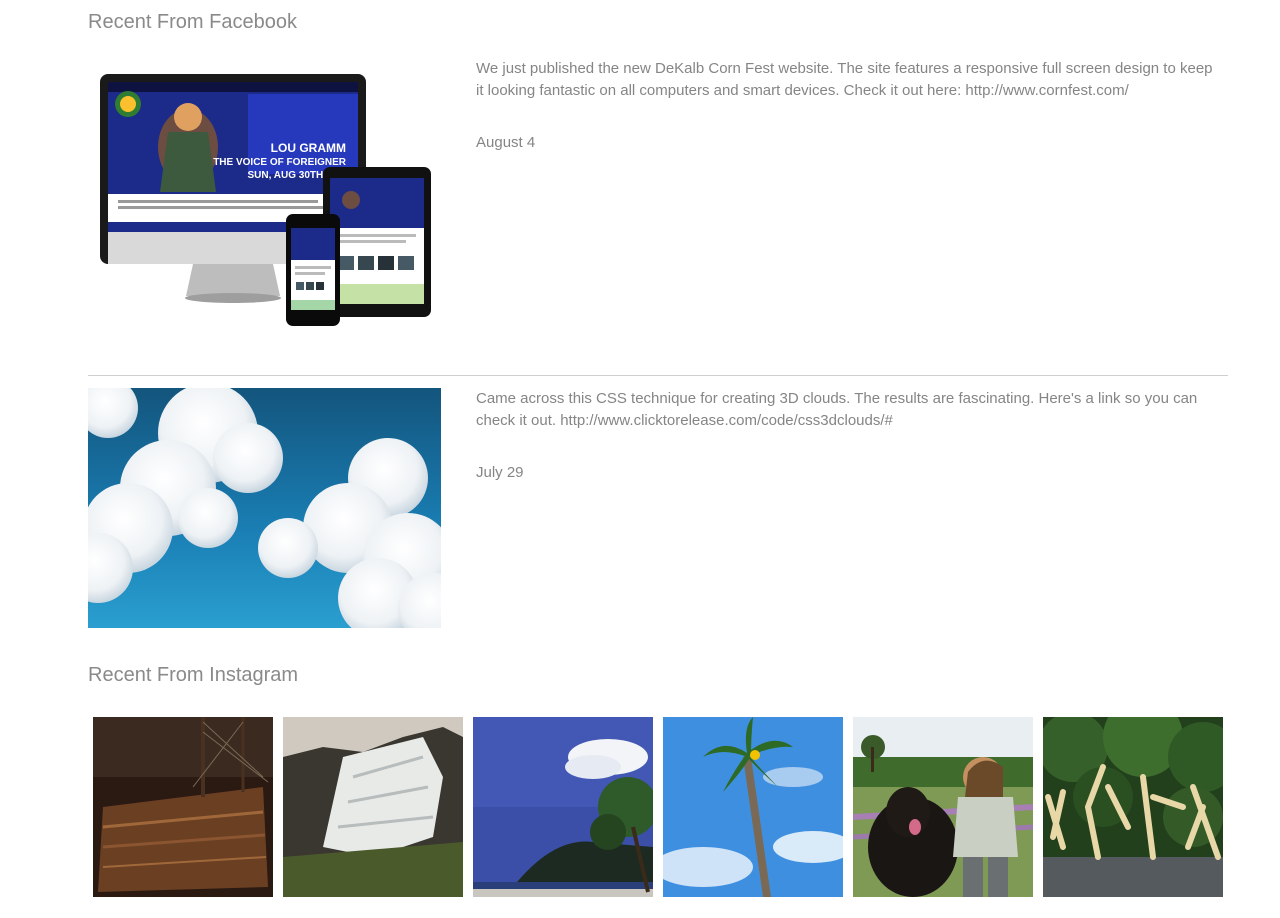 This screenshot has width=1280, height=918. Describe the element at coordinates (183, 807) in the screenshot. I see `instagram-photo-ship` at that location.